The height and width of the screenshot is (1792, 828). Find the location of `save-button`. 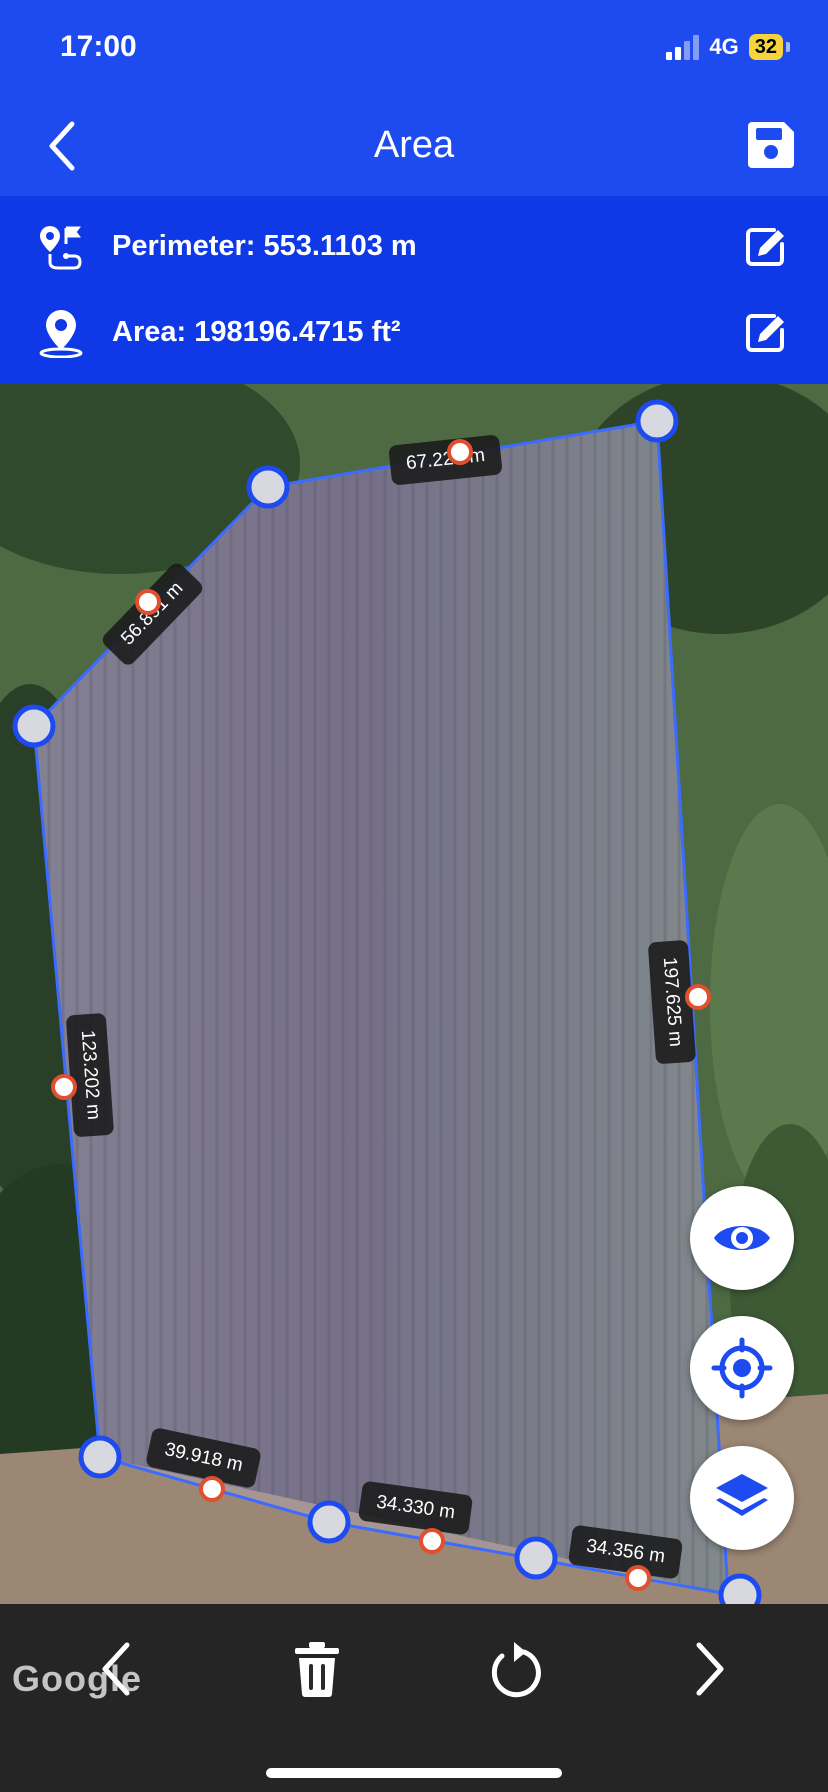

save-button is located at coordinates (771, 145).